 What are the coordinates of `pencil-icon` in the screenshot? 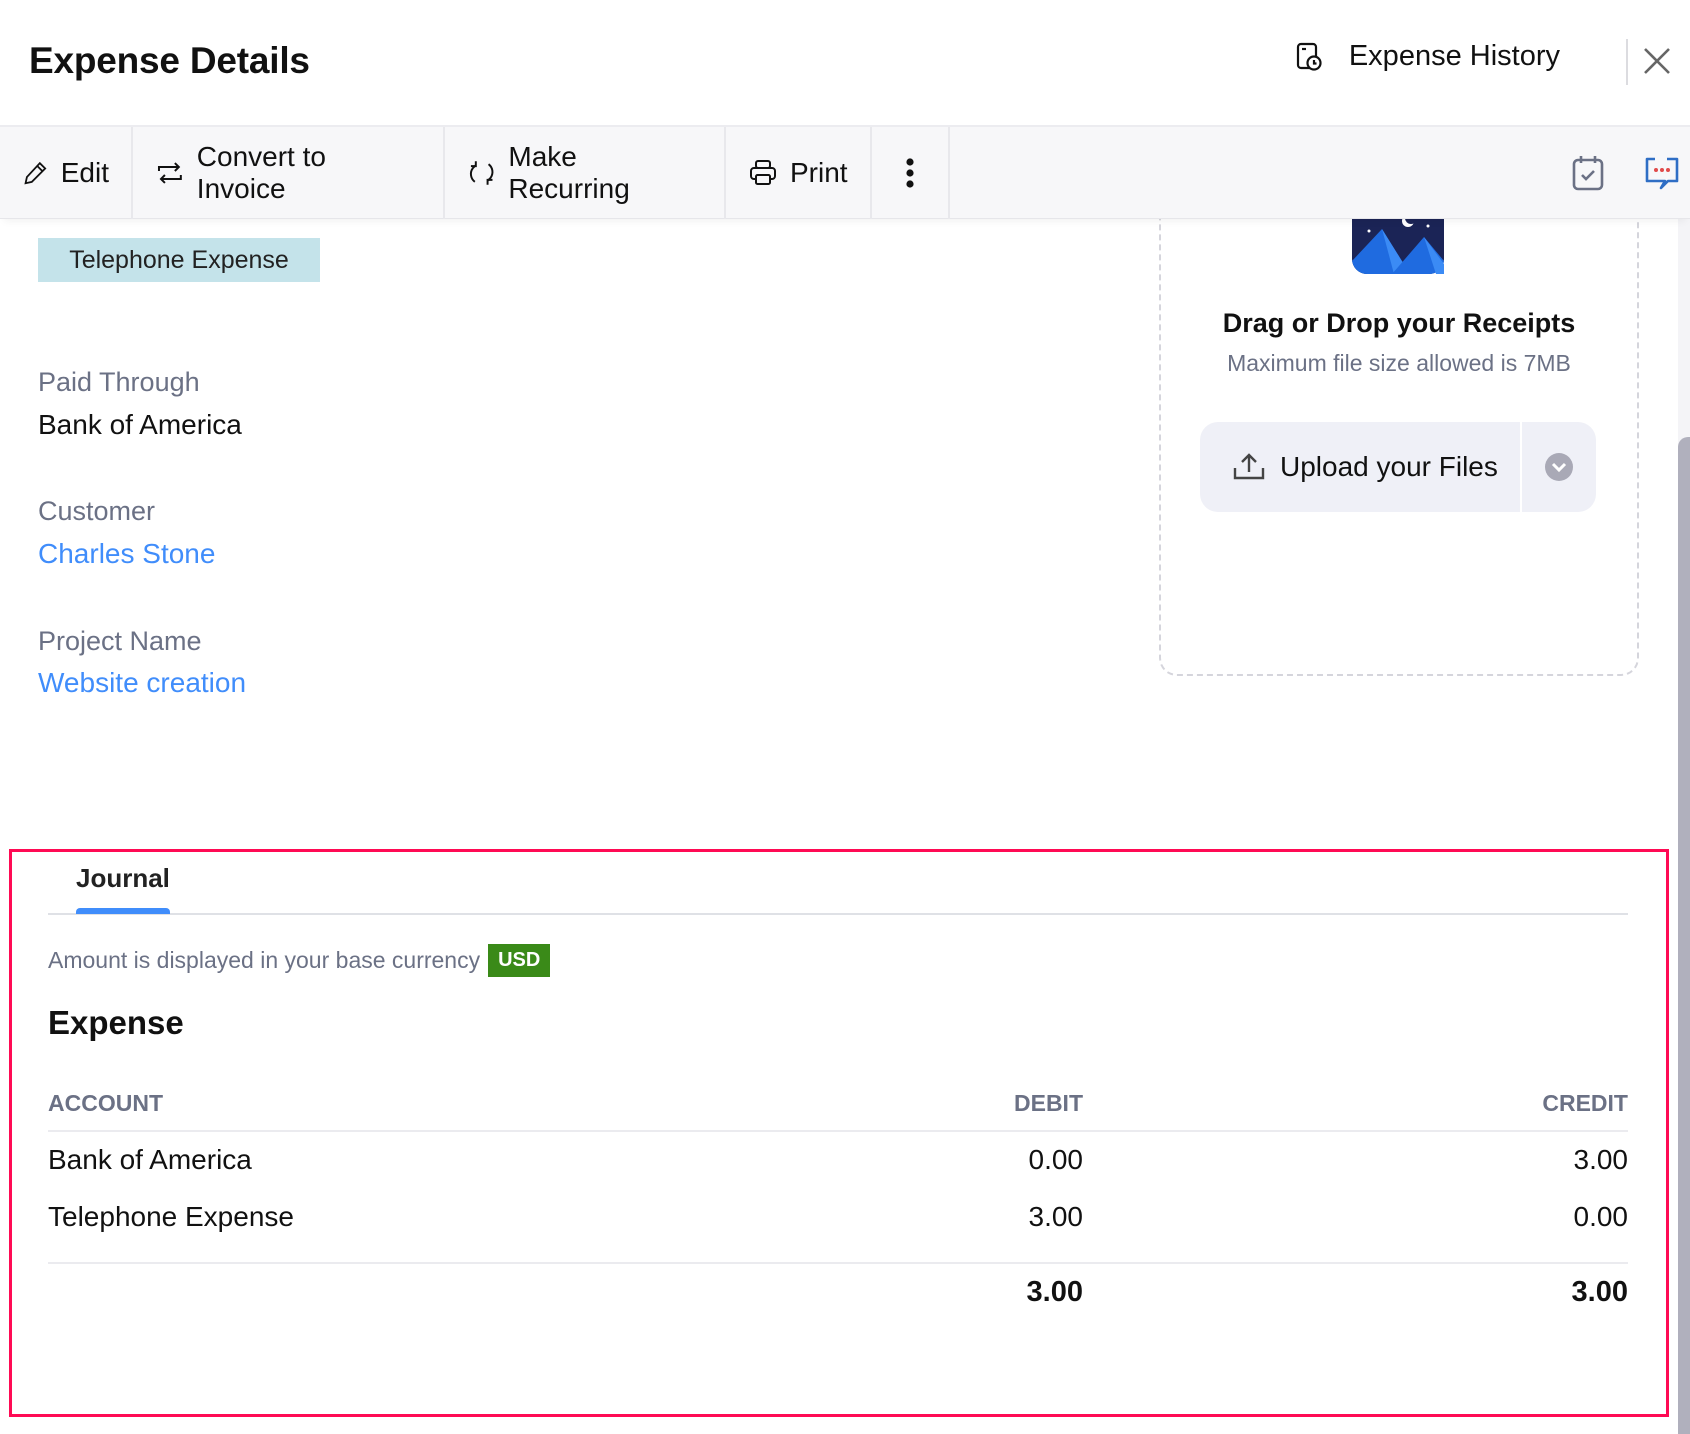 It's located at (35, 173).